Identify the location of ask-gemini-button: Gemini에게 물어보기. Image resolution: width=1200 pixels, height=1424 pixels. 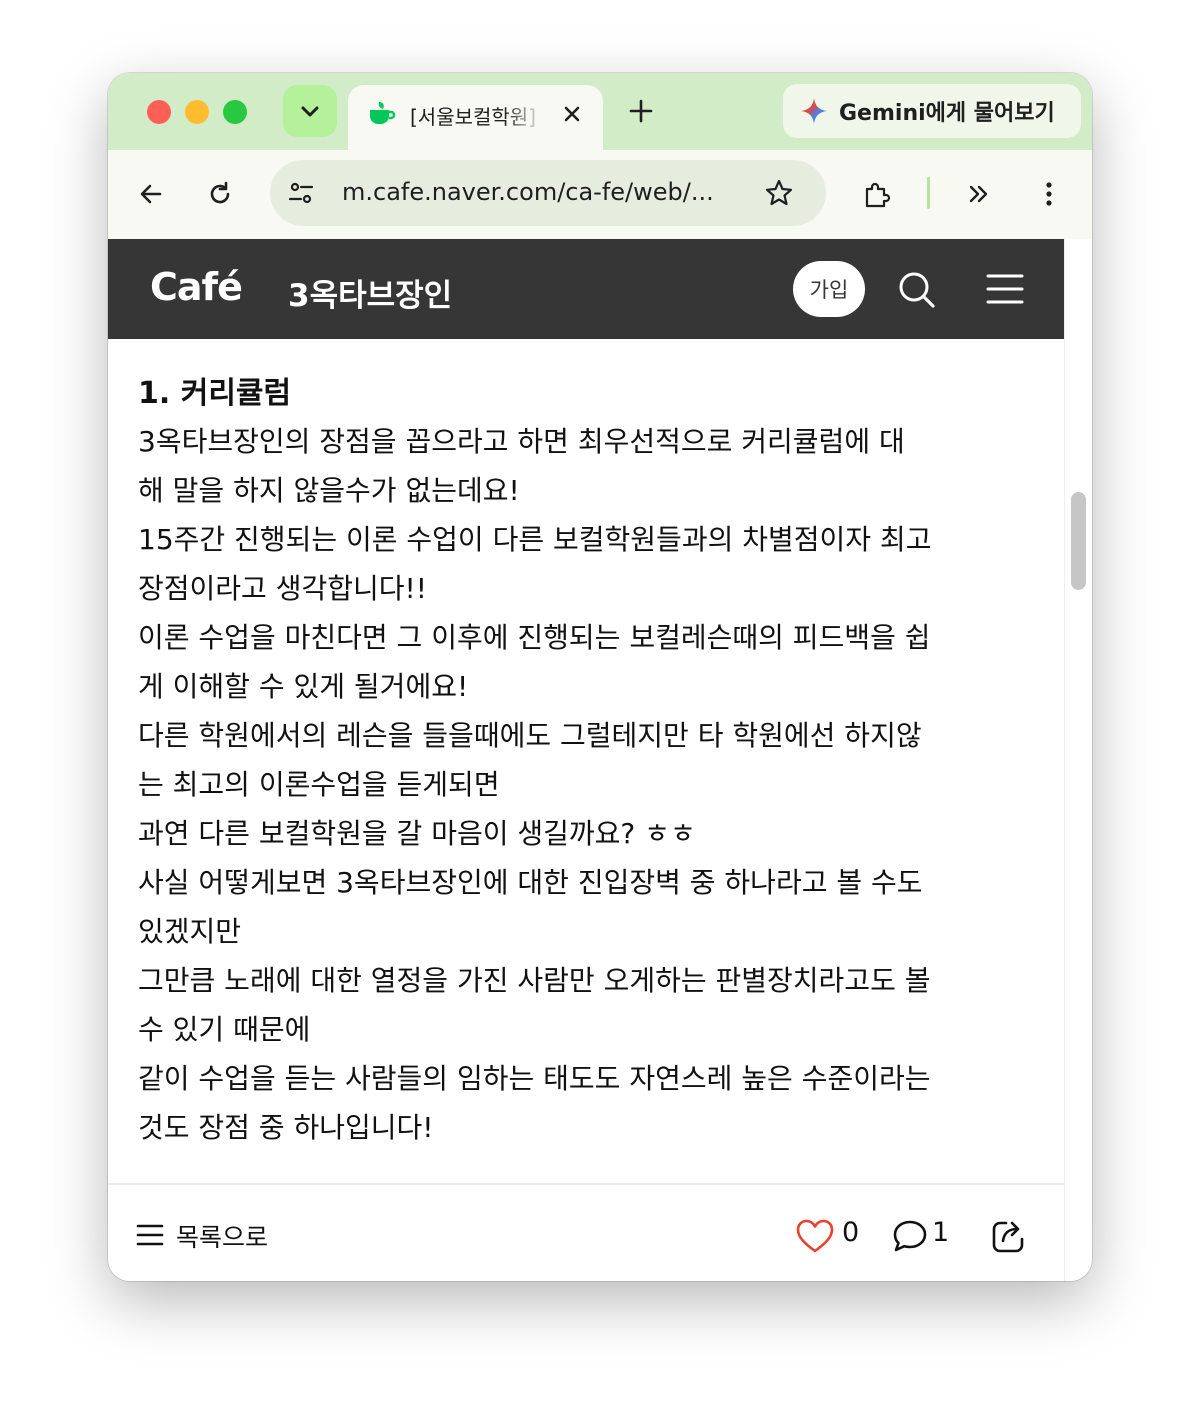
(932, 111).